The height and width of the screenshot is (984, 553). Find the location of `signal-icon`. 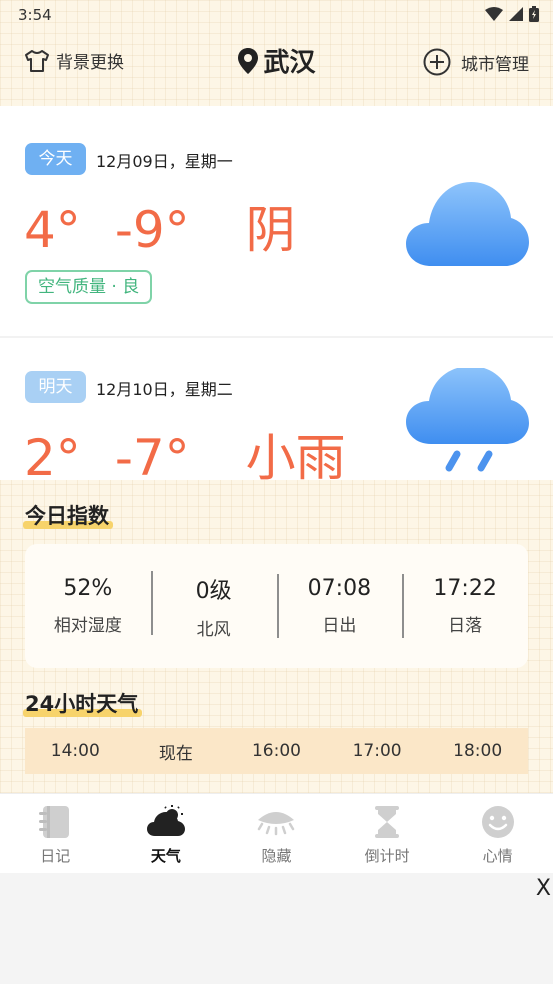

signal-icon is located at coordinates (516, 14).